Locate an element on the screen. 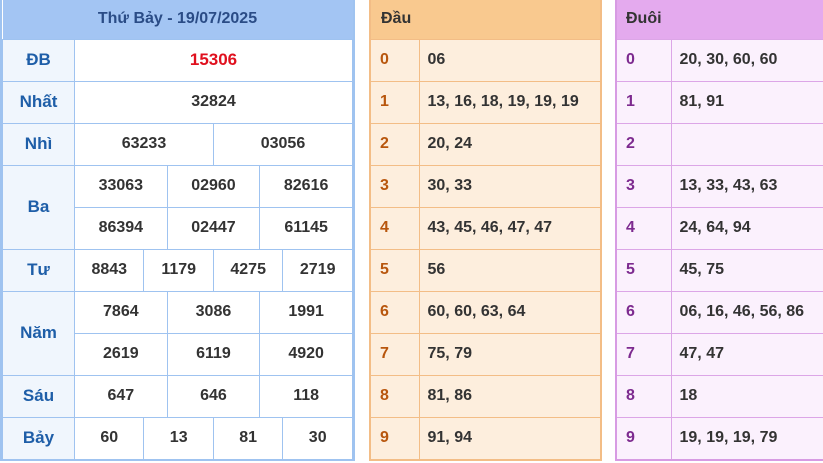  fifth-prize-value: 1991 is located at coordinates (306, 312).